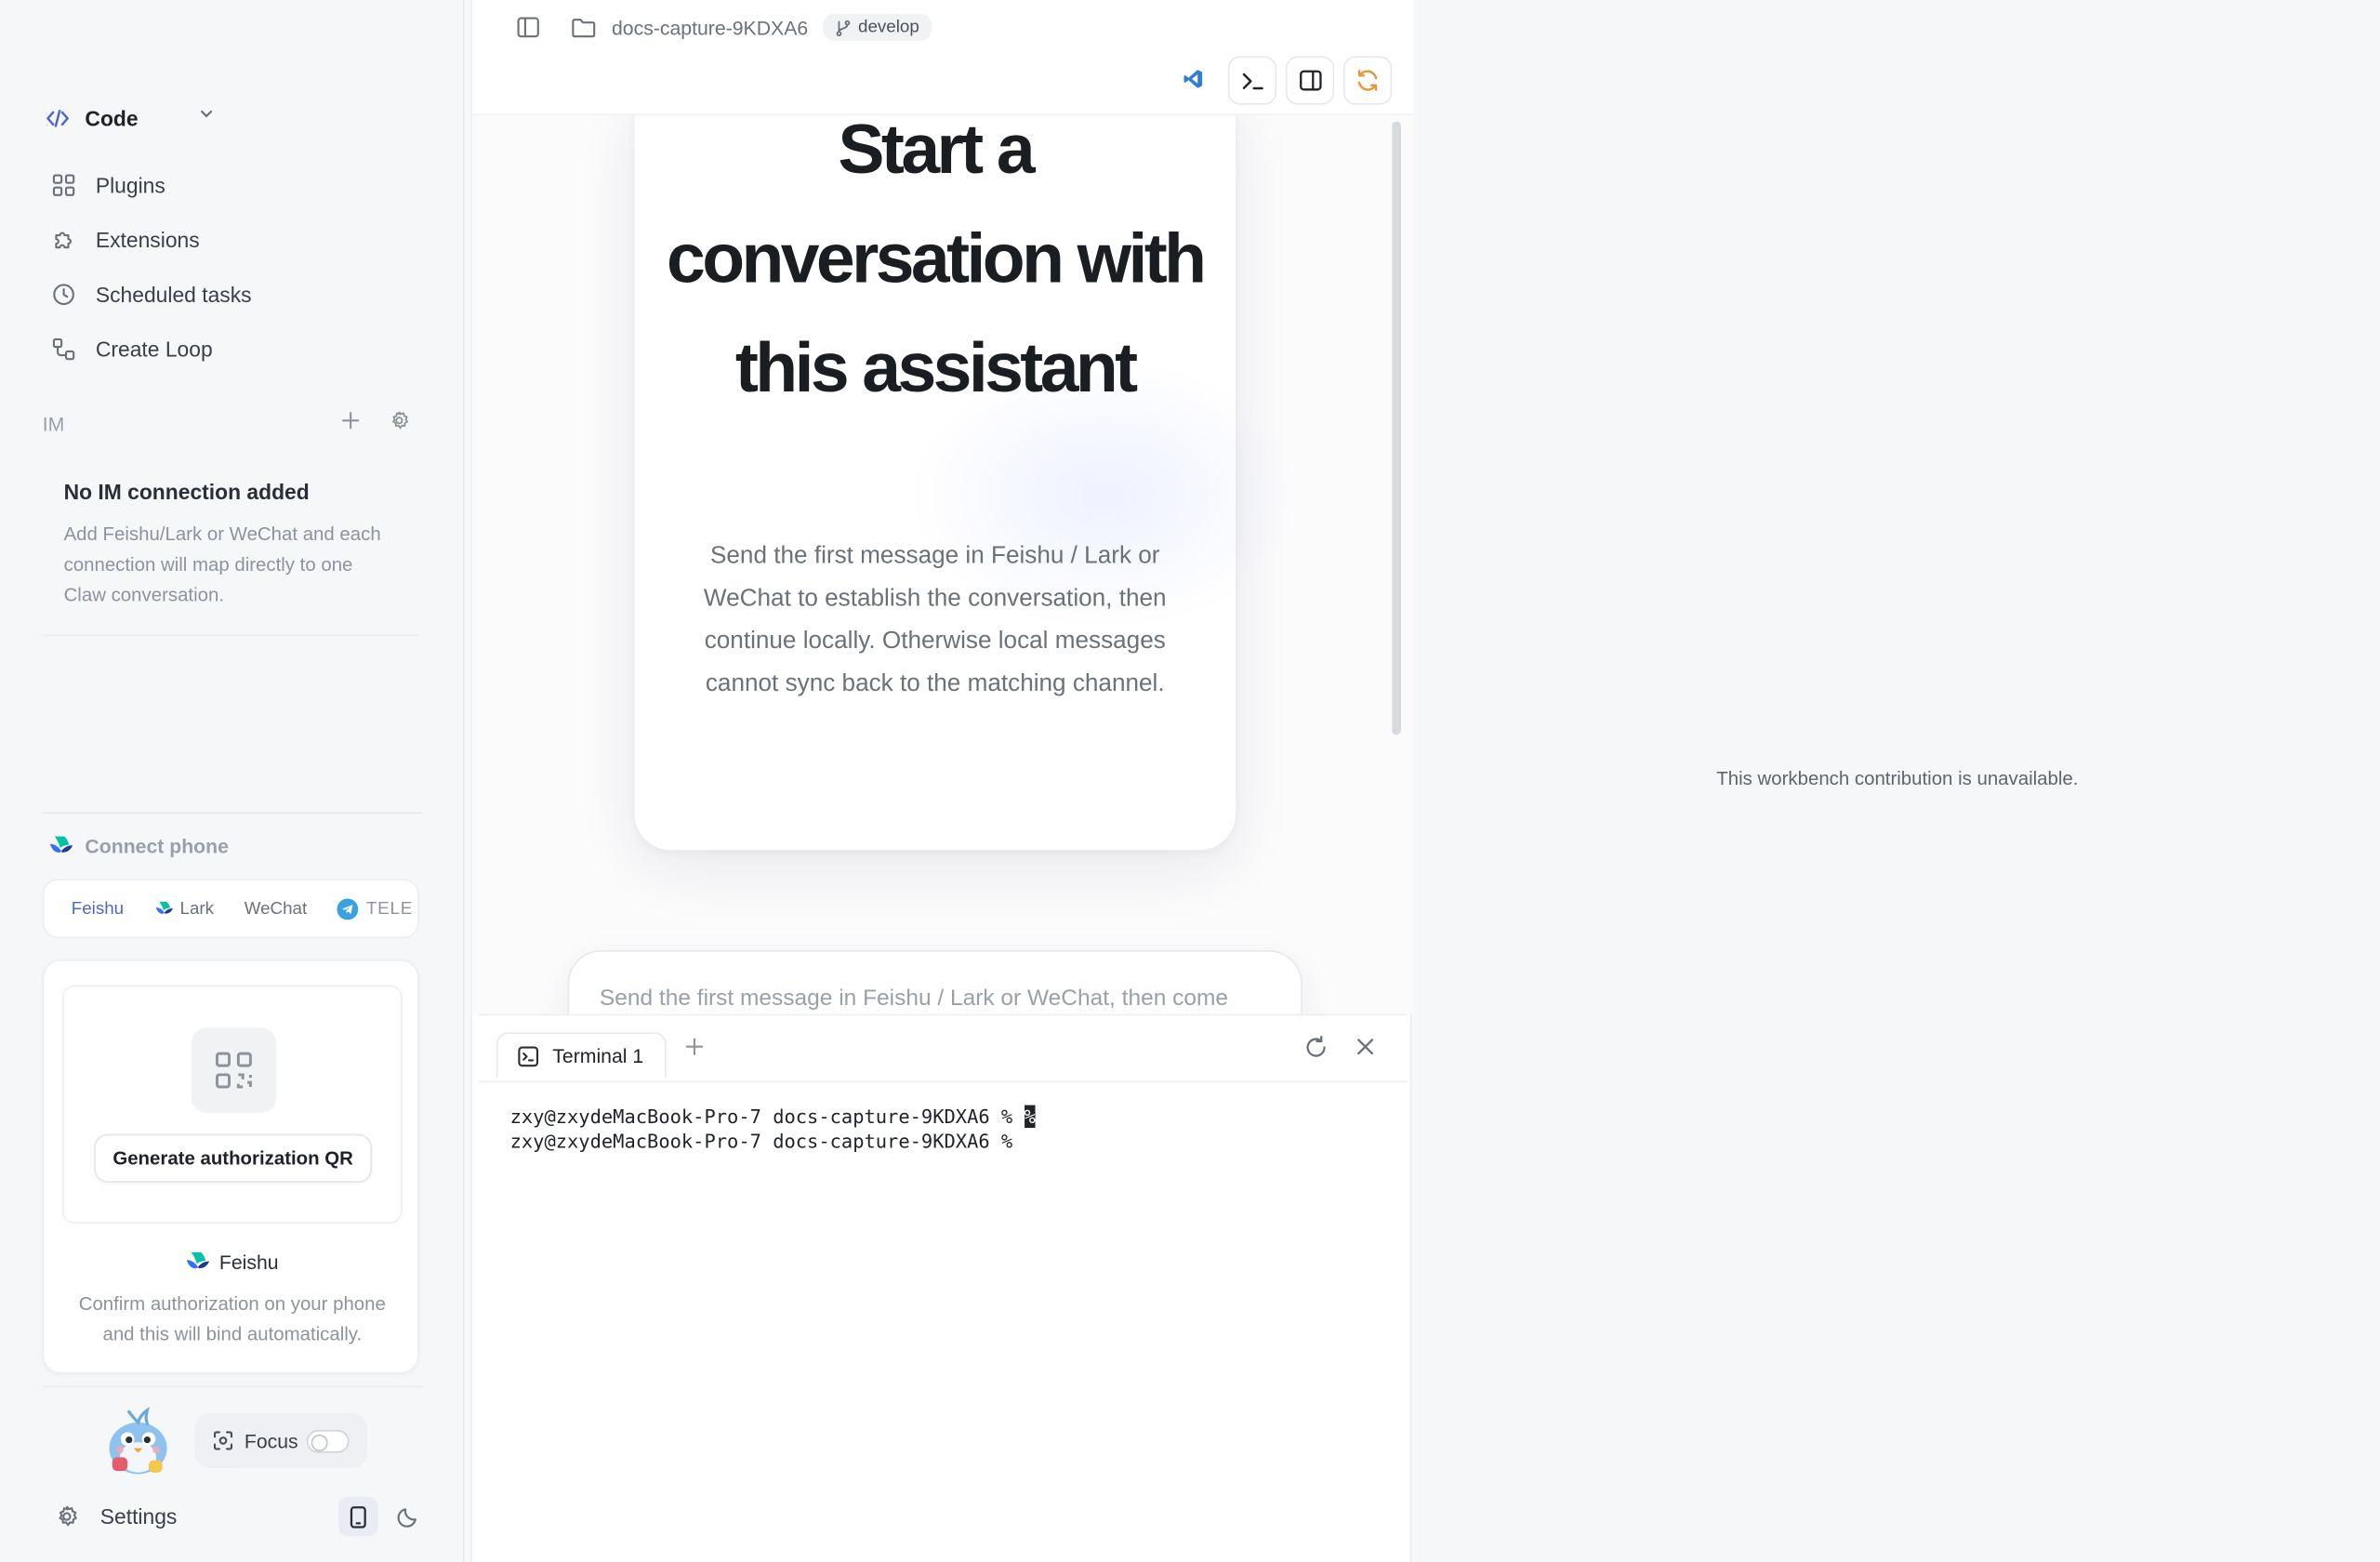 The image size is (2380, 1562). What do you see at coordinates (943, 1049) in the screenshot?
I see `terminal-tab-bar: Terminal 1` at bounding box center [943, 1049].